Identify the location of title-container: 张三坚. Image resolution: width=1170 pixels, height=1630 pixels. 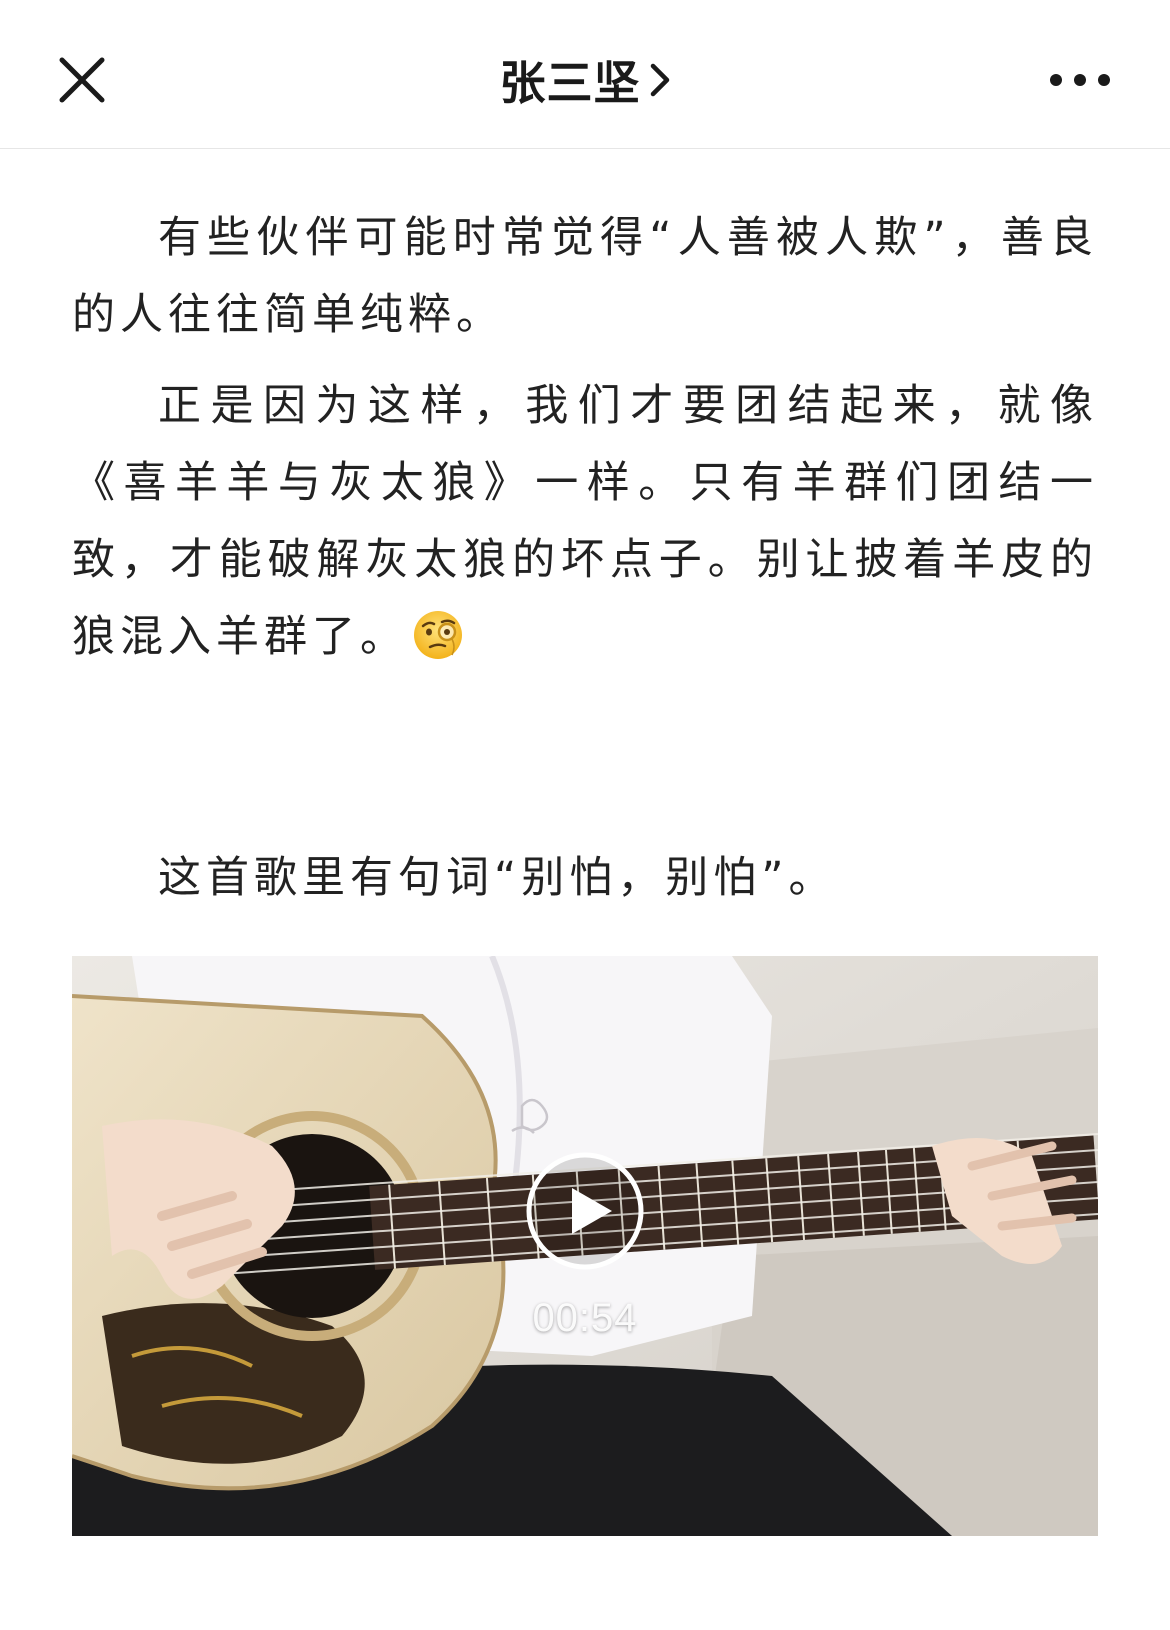
(585, 80).